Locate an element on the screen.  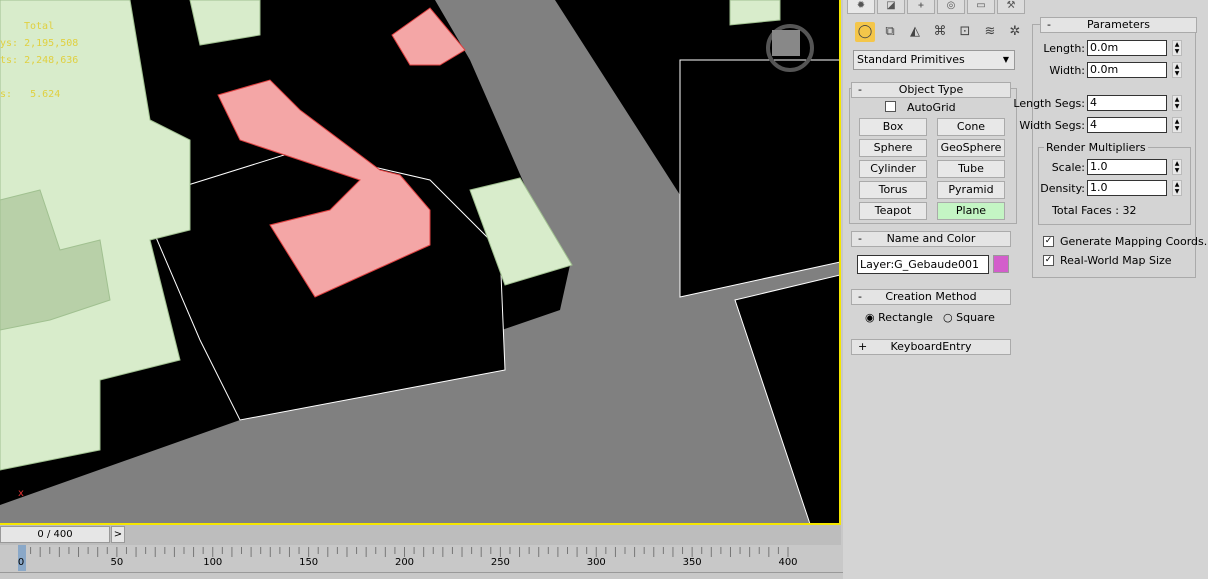
frame-label: 150 is located at coordinates (309, 562).